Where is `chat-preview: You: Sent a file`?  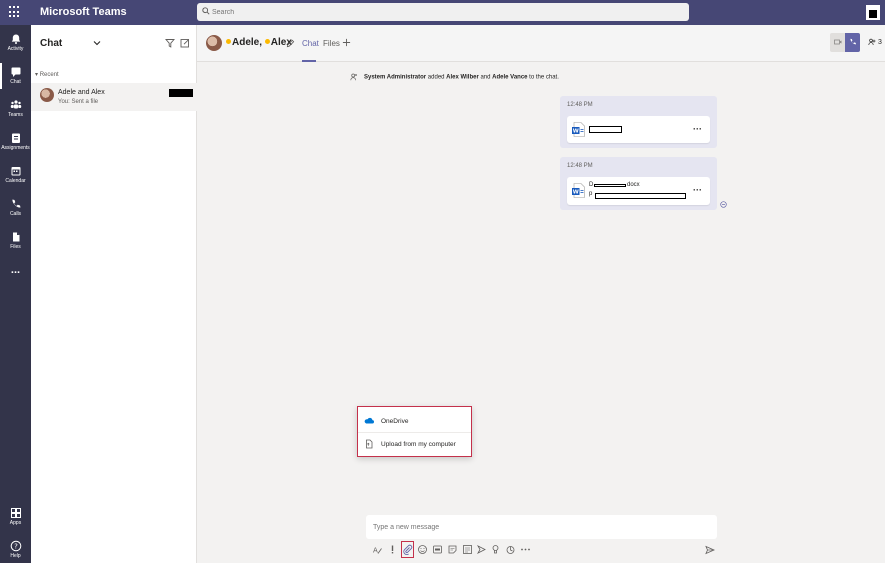 chat-preview: You: Sent a file is located at coordinates (78, 102).